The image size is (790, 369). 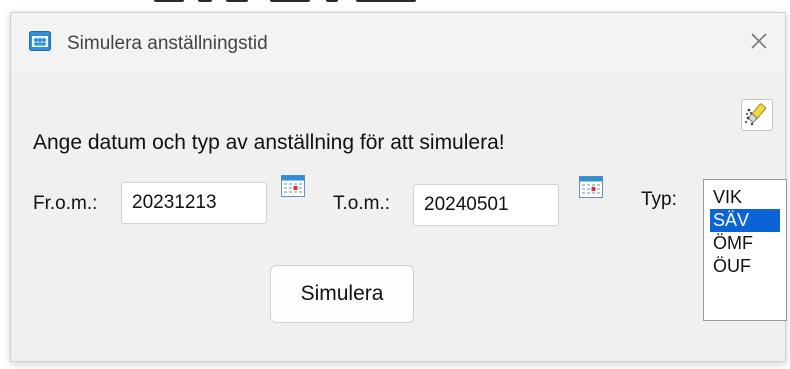 What do you see at coordinates (167, 43) in the screenshot?
I see `window-title: Simulera anställningstid` at bounding box center [167, 43].